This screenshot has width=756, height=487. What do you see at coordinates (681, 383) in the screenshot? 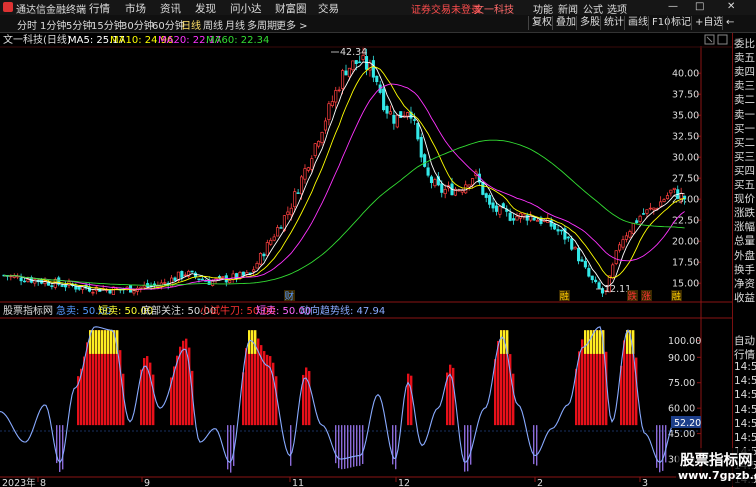
I see `ind-y-tick-label: 75.00` at bounding box center [681, 383].